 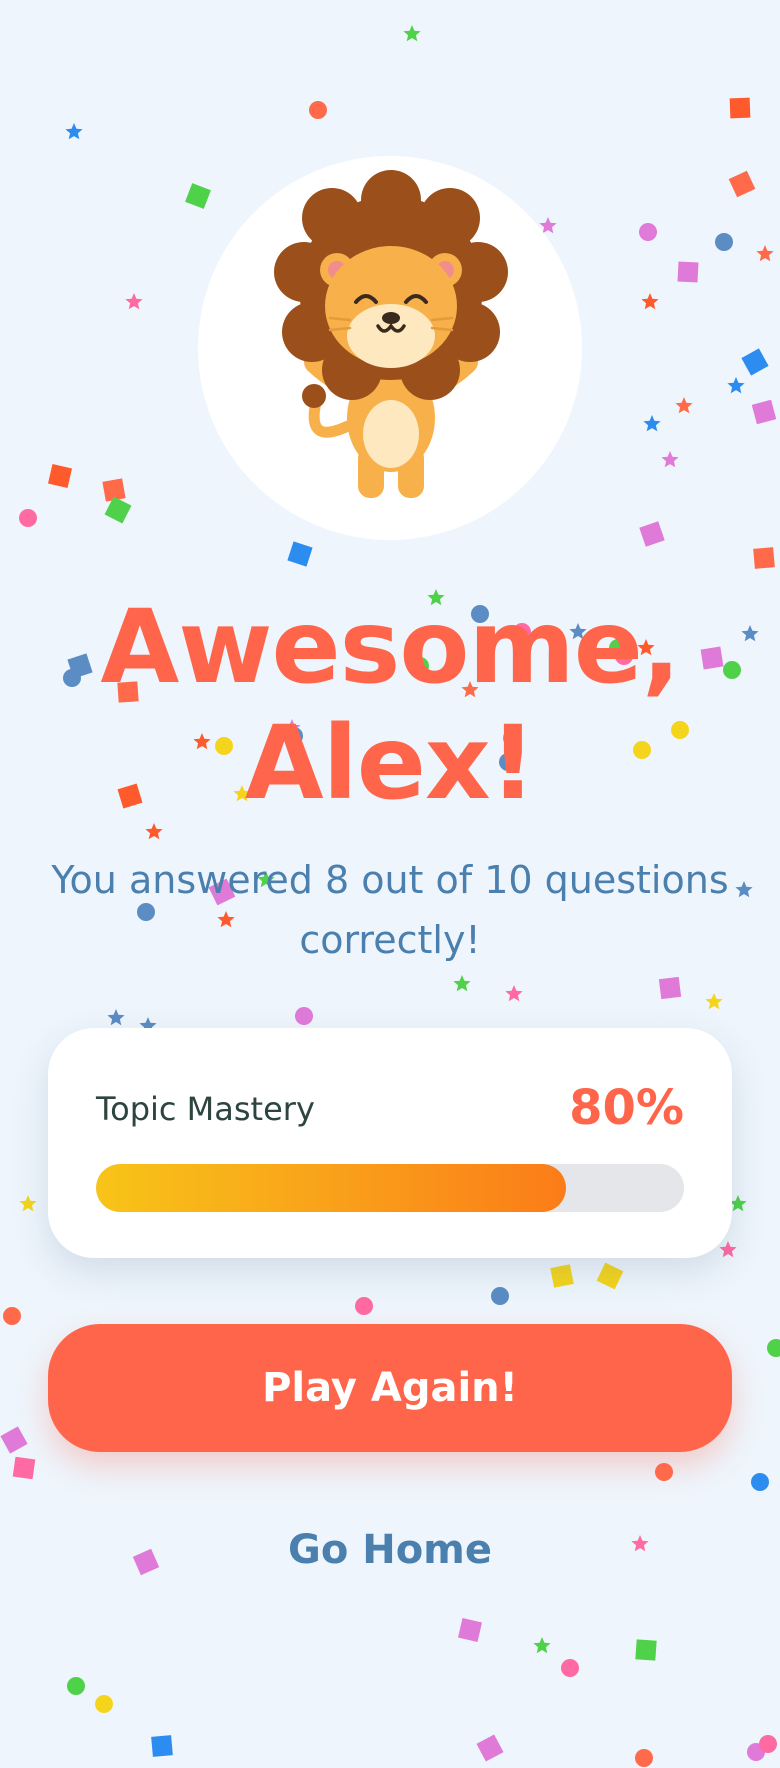 What do you see at coordinates (205, 1109) in the screenshot?
I see `mastery-label: Topic Mastery` at bounding box center [205, 1109].